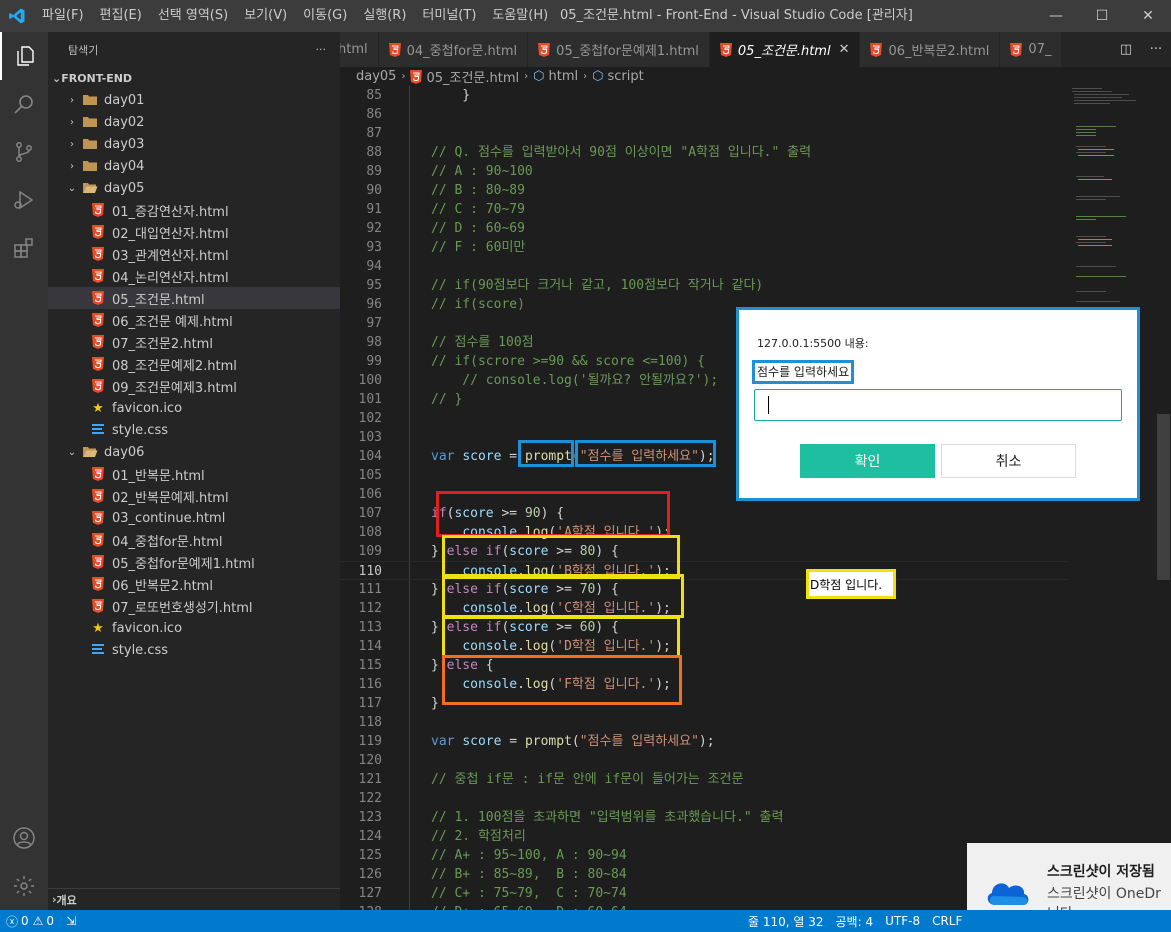 This screenshot has height=932, width=1171. What do you see at coordinates (66, 900) in the screenshot?
I see `outline-label: 개요` at bounding box center [66, 900].